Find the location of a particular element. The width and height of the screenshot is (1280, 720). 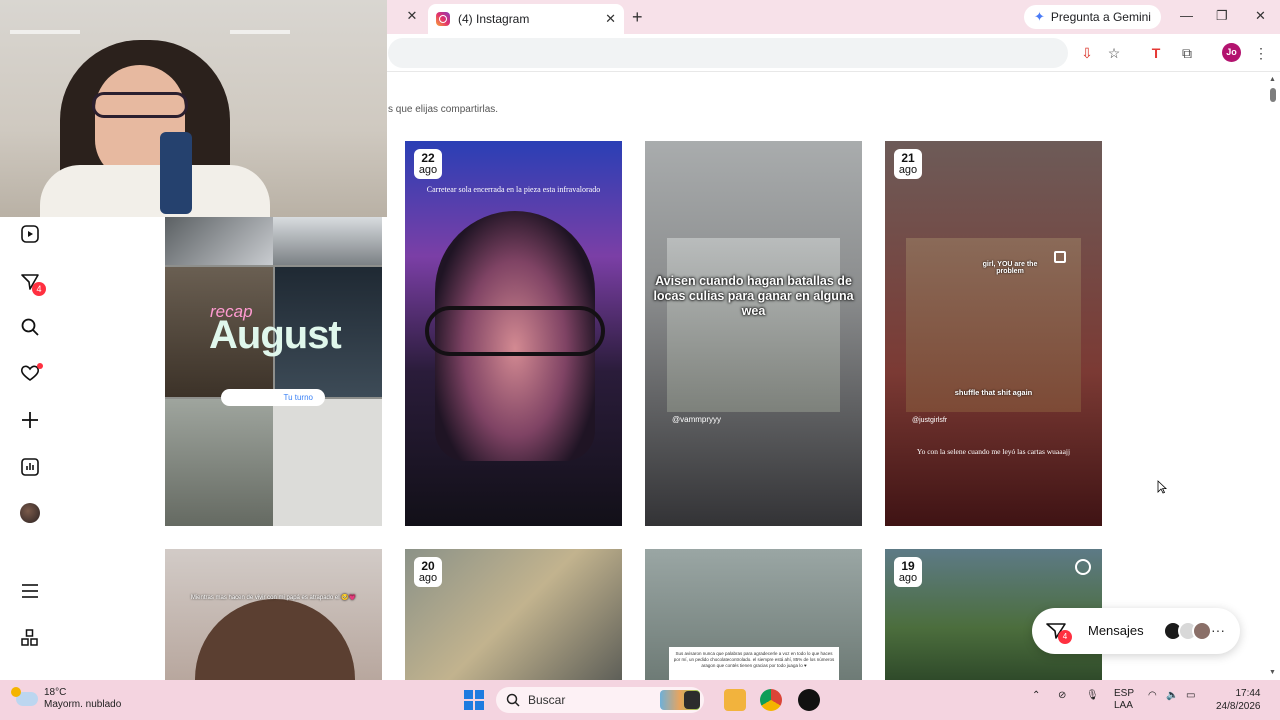

post-date-badge: 19 ago is located at coordinates (908, 572).